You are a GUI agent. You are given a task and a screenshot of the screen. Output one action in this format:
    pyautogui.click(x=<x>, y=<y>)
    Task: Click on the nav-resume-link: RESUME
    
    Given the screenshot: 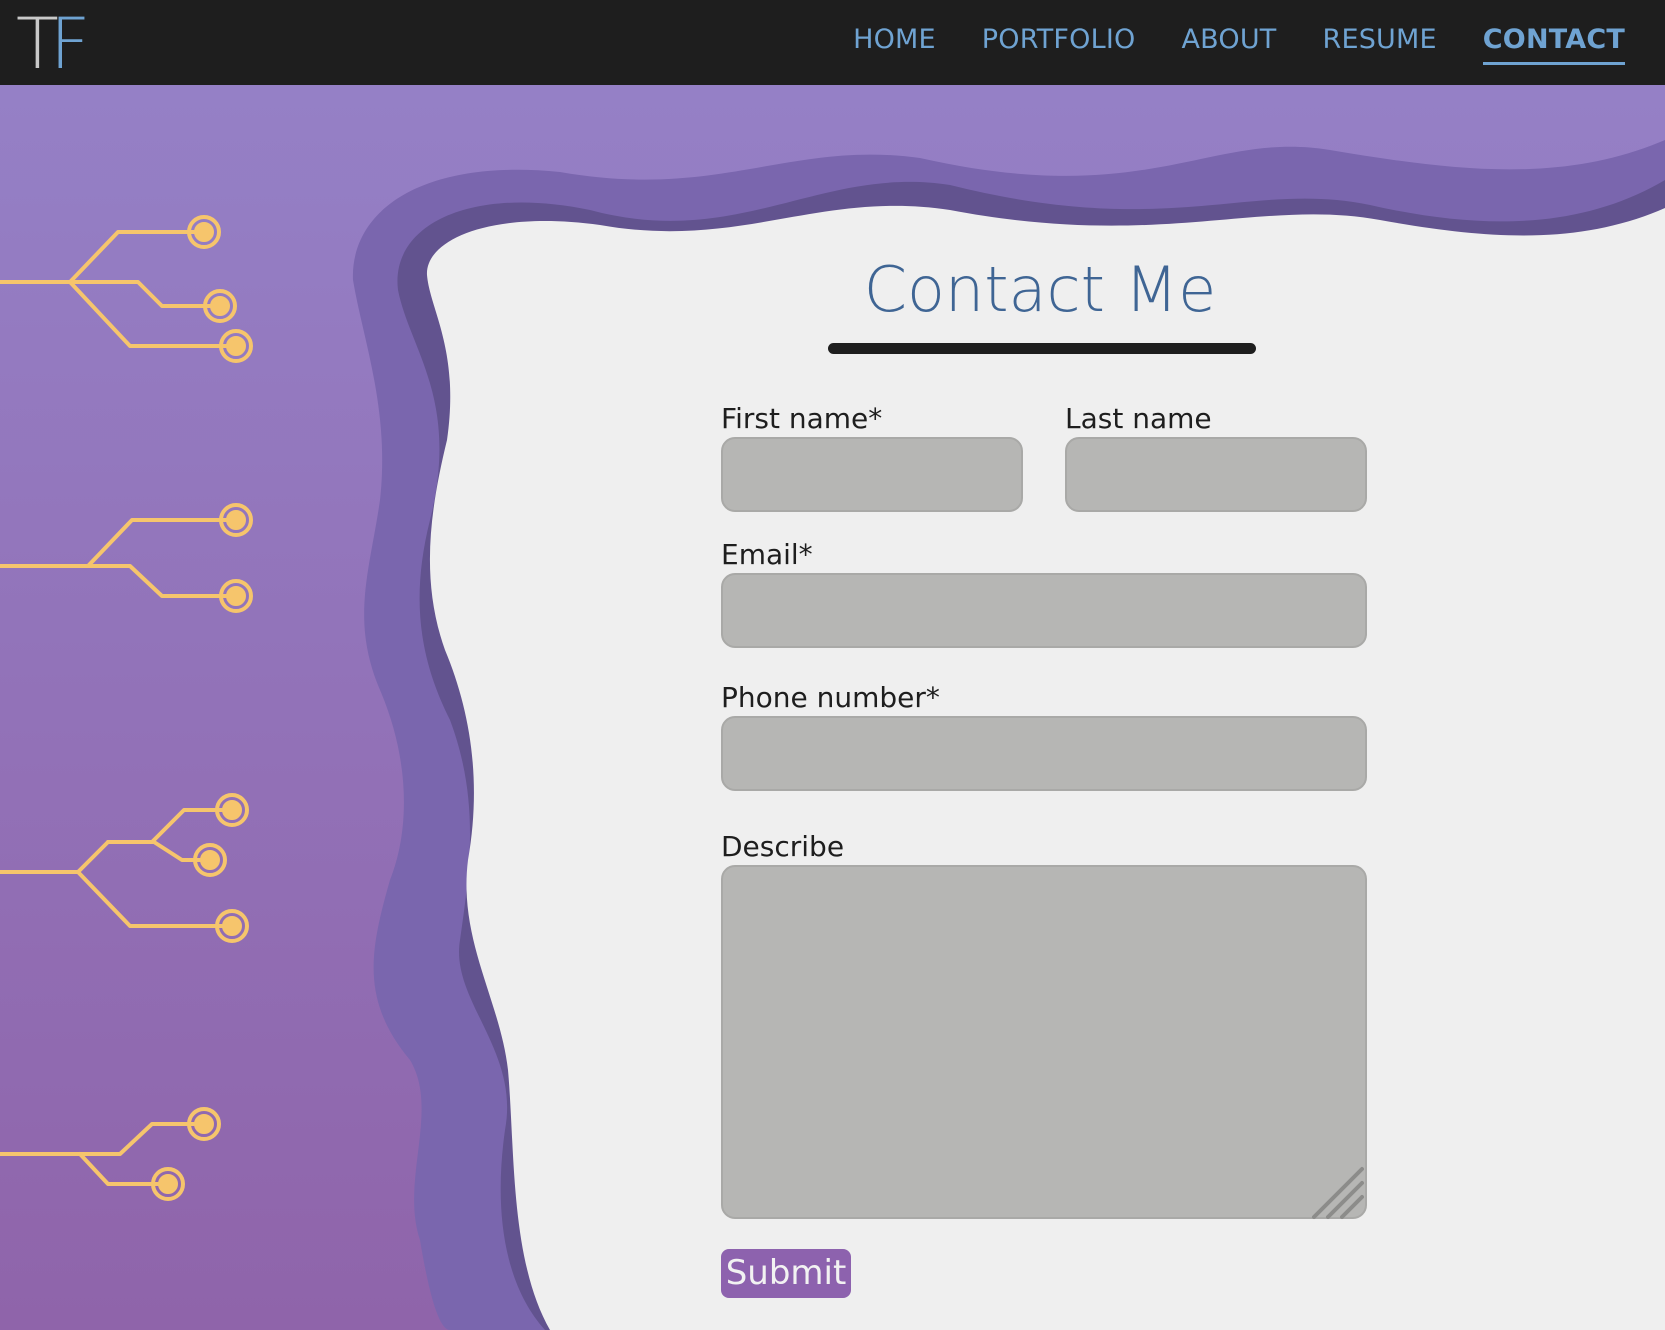 What is the action you would take?
    pyautogui.click(x=1380, y=42)
    